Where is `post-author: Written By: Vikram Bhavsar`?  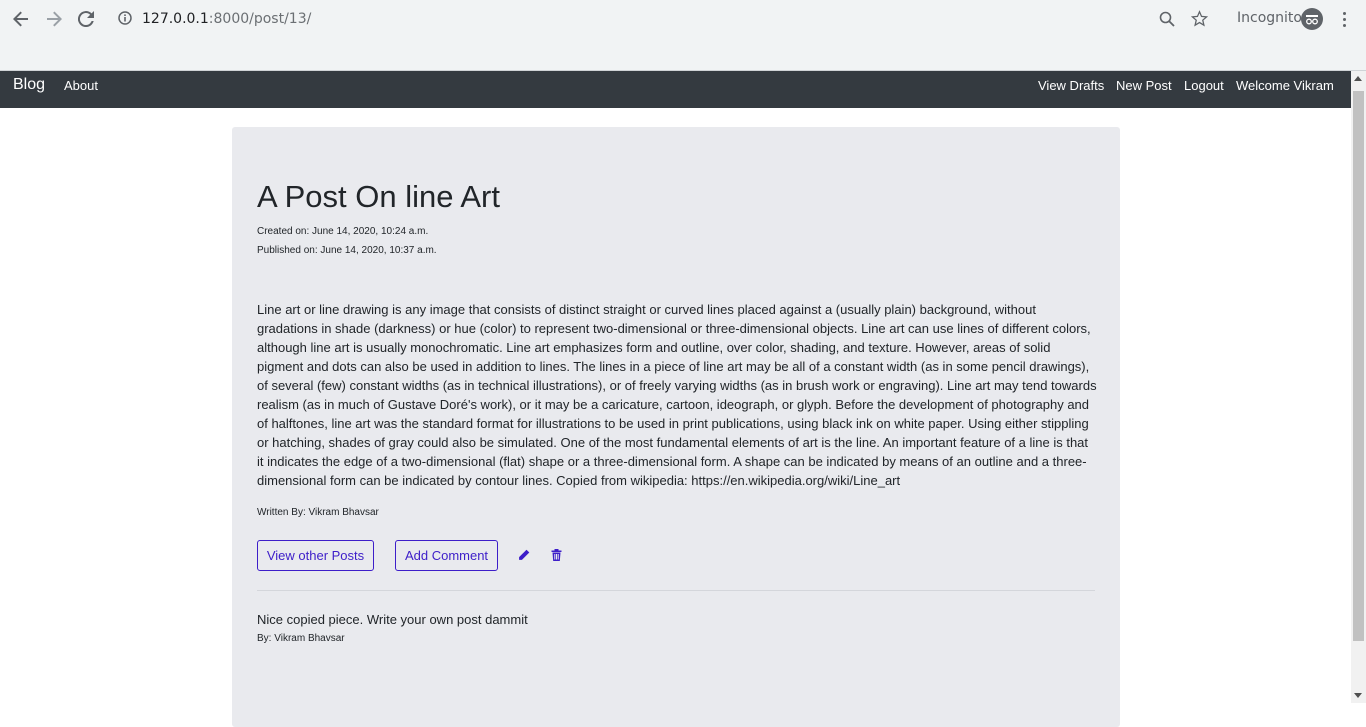 post-author: Written By: Vikram Bhavsar is located at coordinates (318, 512).